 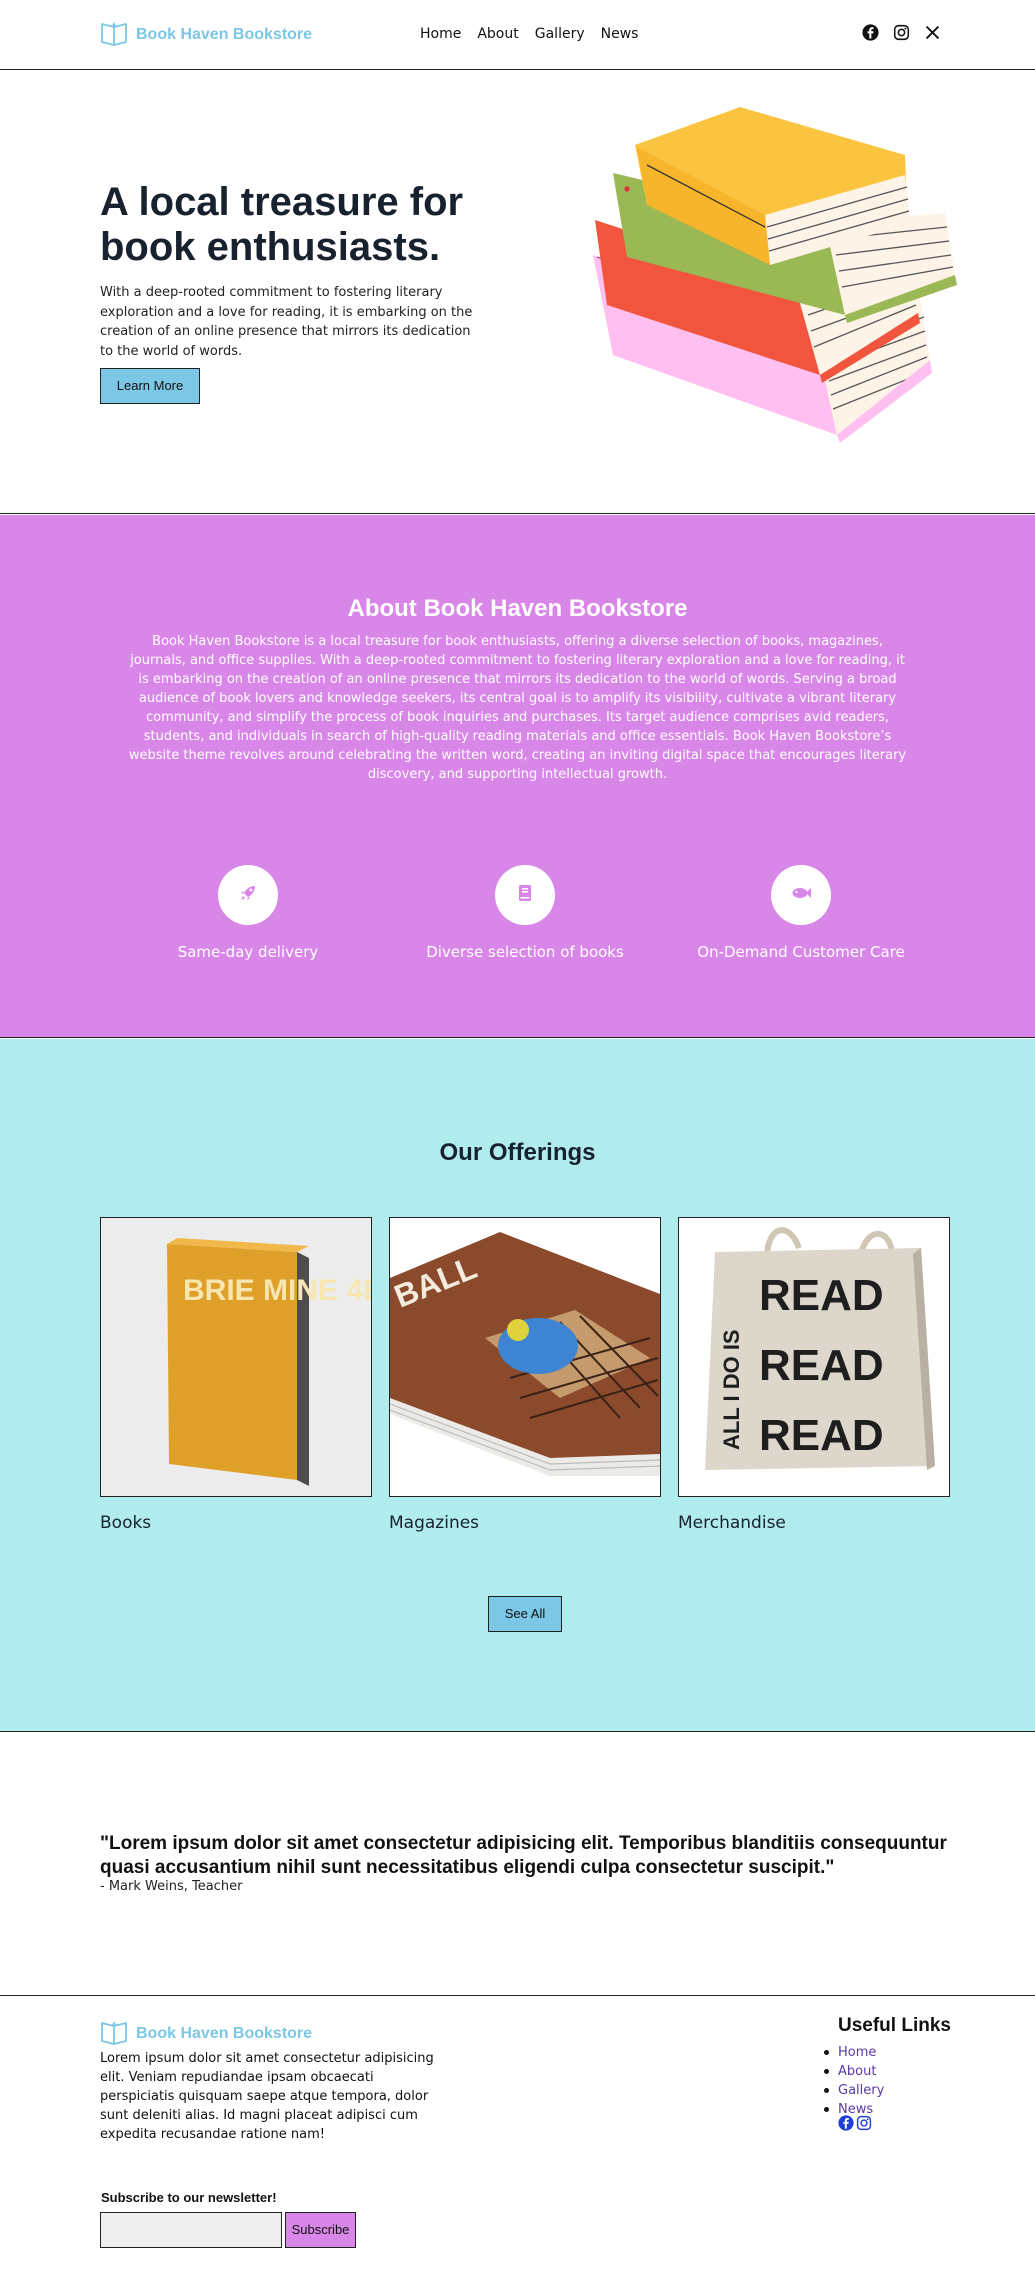 I want to click on feature-diverse-selection: Diverse selection of books, so click(x=525, y=913).